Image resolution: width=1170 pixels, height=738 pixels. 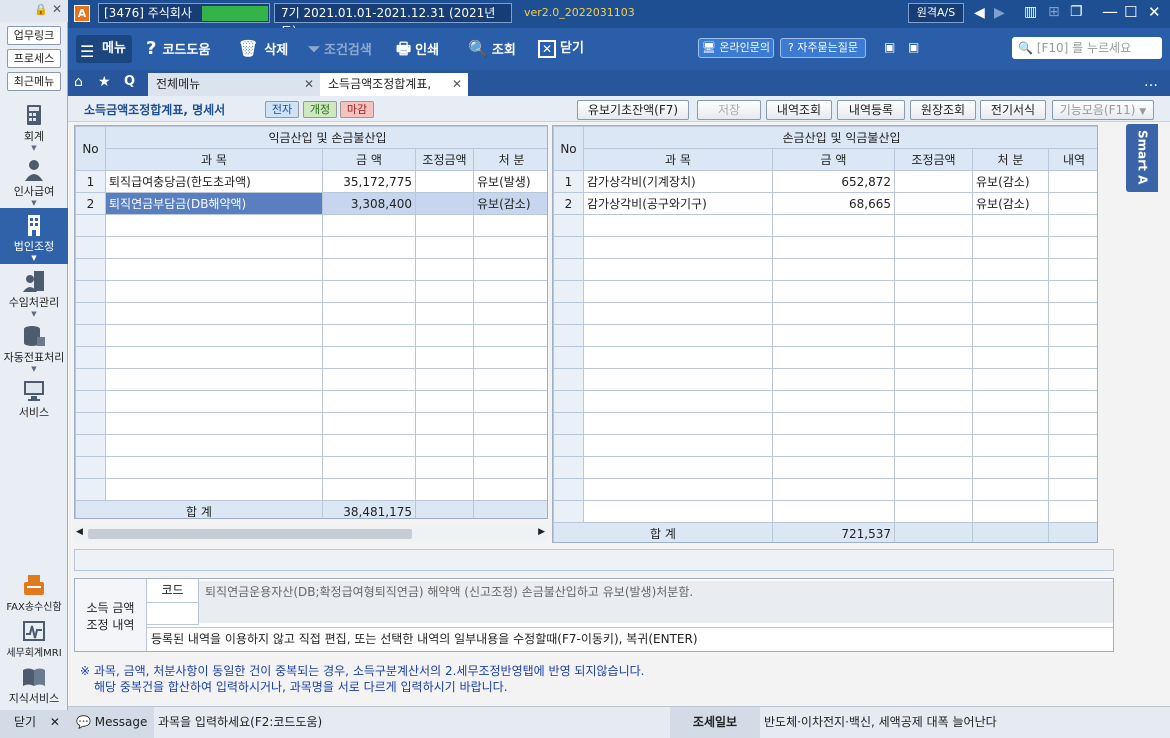 I want to click on detail-cell, so click(x=1072, y=203).